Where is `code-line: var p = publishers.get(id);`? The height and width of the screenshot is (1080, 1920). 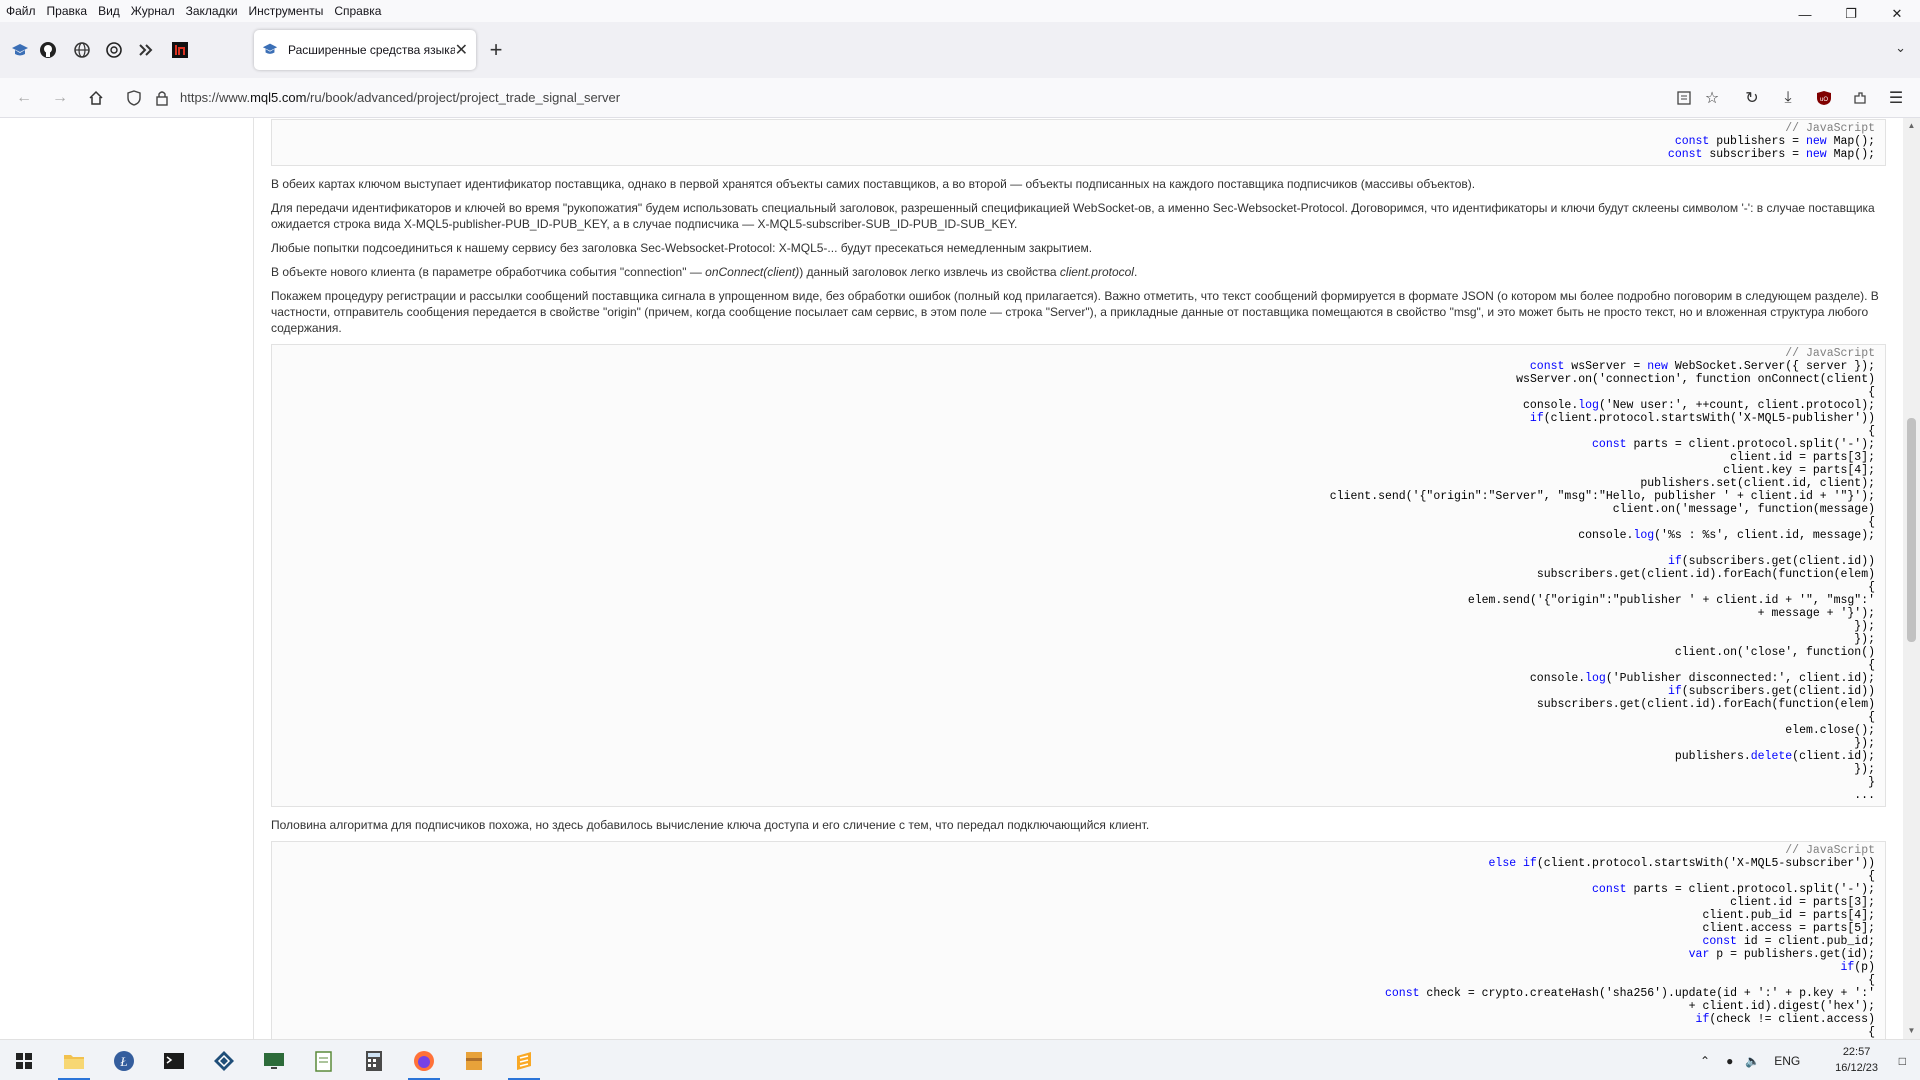 code-line: var p = publishers.get(id); is located at coordinates (1781, 954).